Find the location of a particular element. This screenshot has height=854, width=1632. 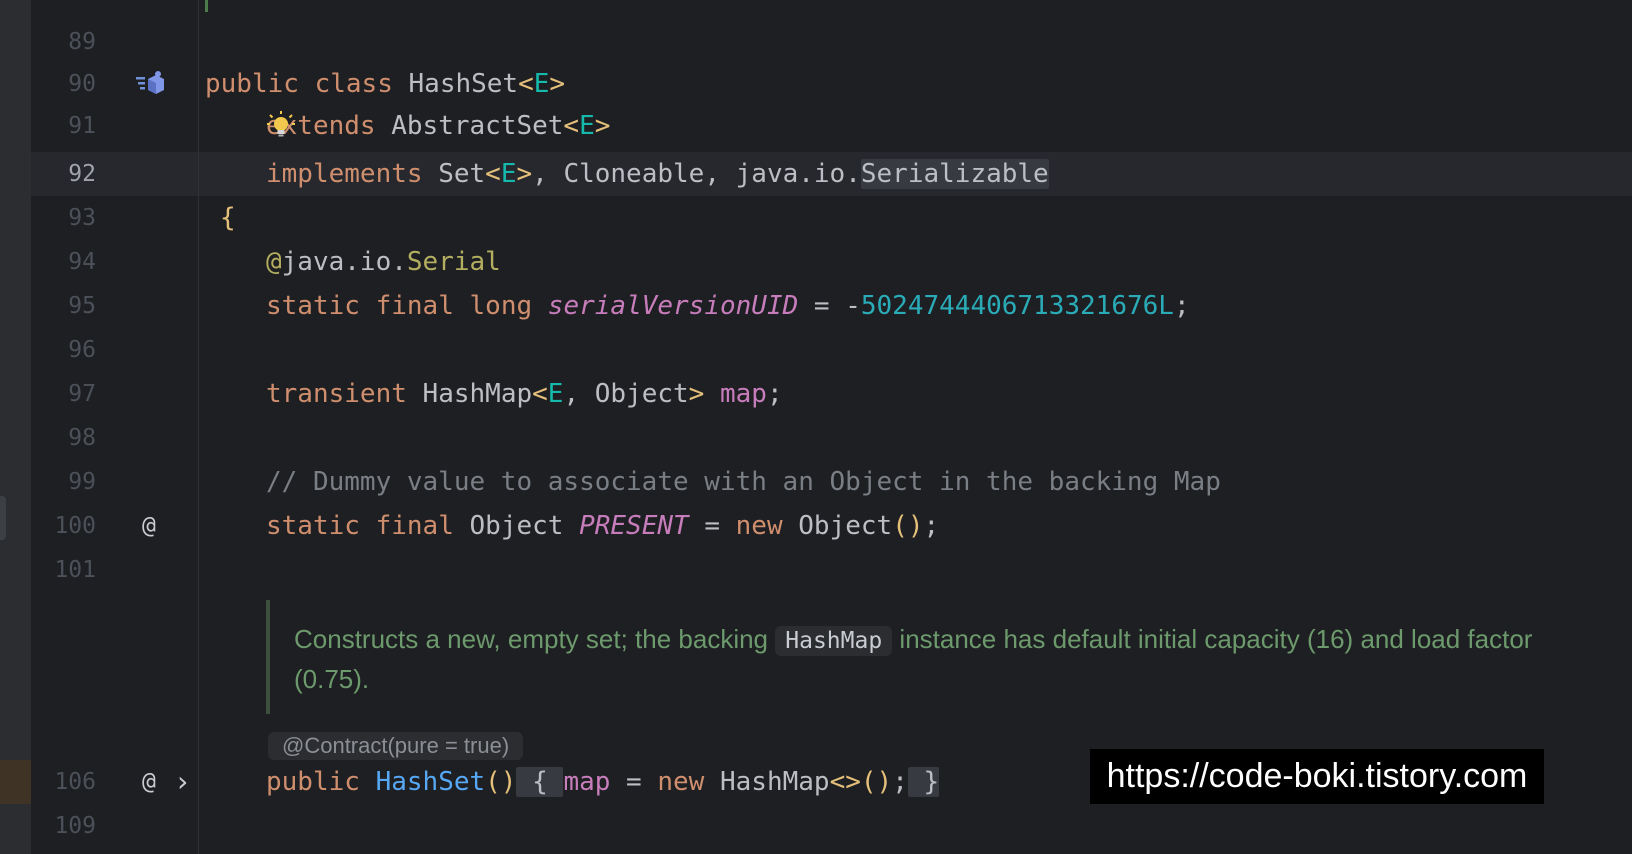

line-number: 97 is located at coordinates (68, 394).